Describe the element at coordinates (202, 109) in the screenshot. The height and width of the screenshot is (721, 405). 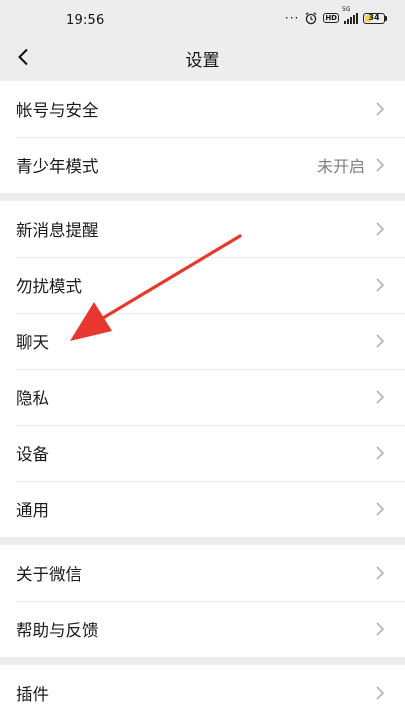
I see `settings-item-account-security: 帐号与安全` at that location.